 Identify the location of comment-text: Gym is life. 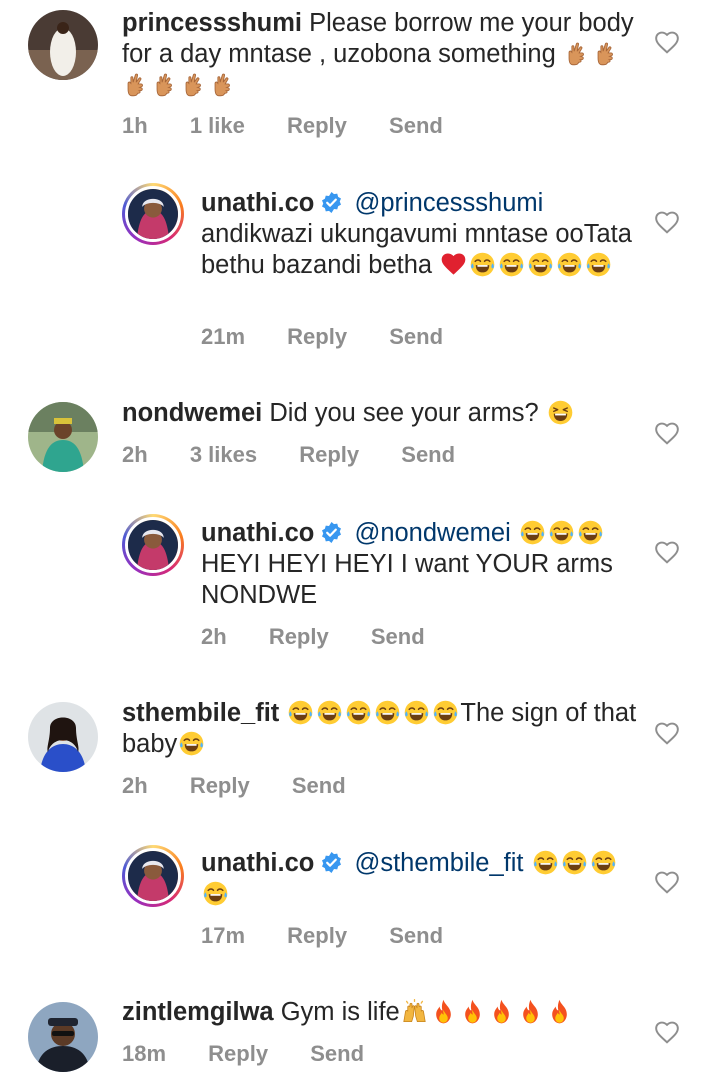
(340, 1012).